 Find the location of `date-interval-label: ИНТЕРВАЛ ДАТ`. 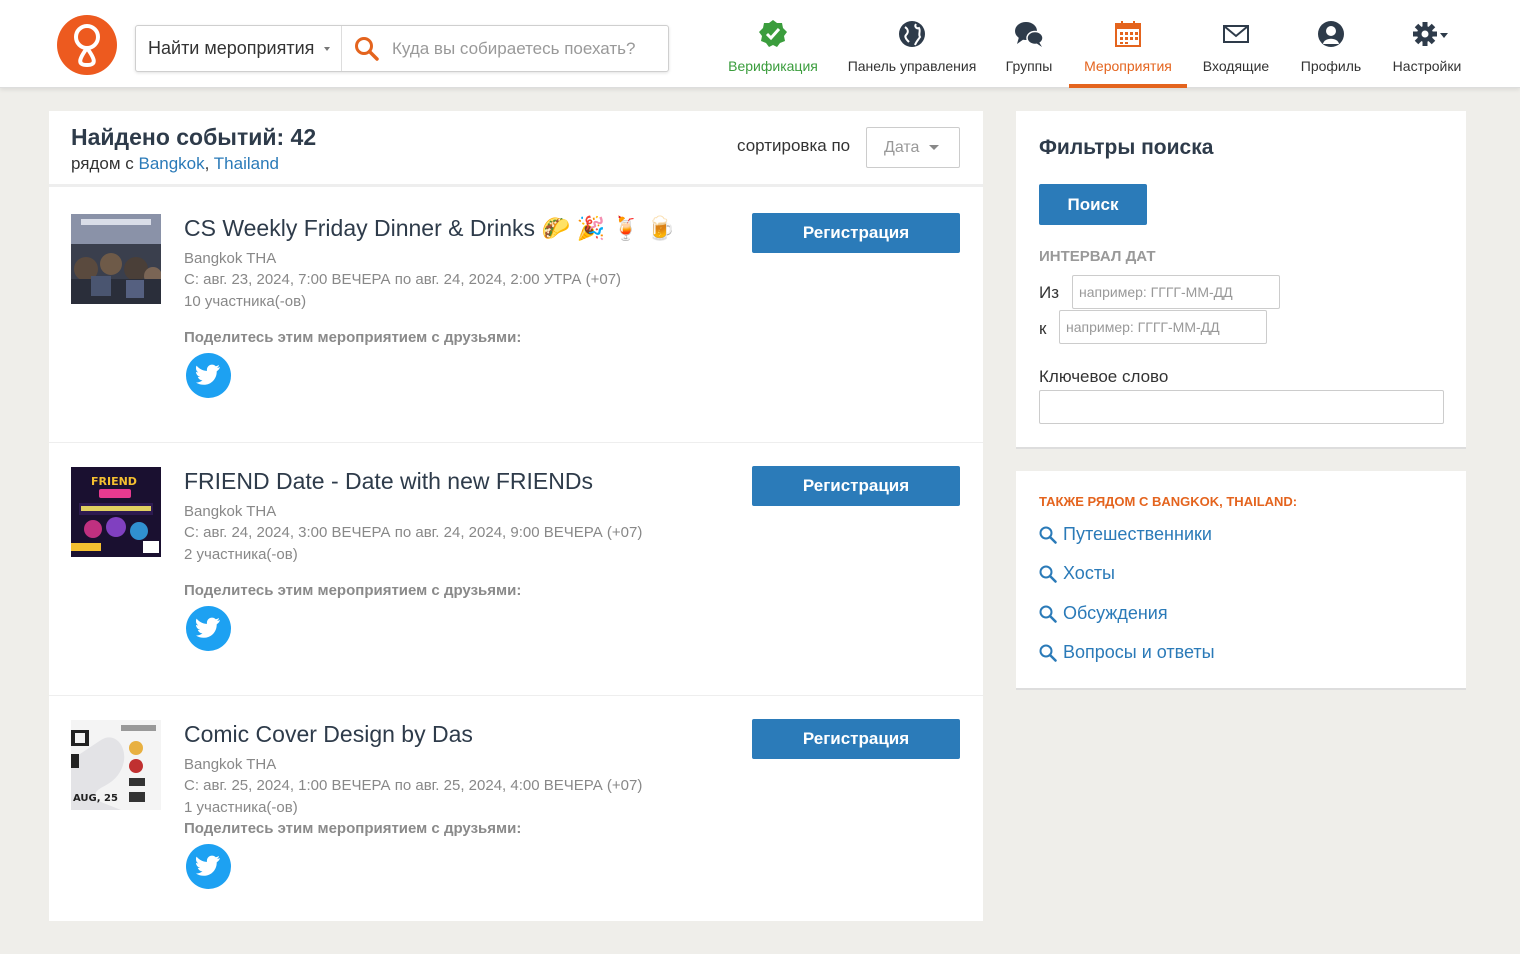

date-interval-label: ИНТЕРВАЛ ДАТ is located at coordinates (1097, 256).